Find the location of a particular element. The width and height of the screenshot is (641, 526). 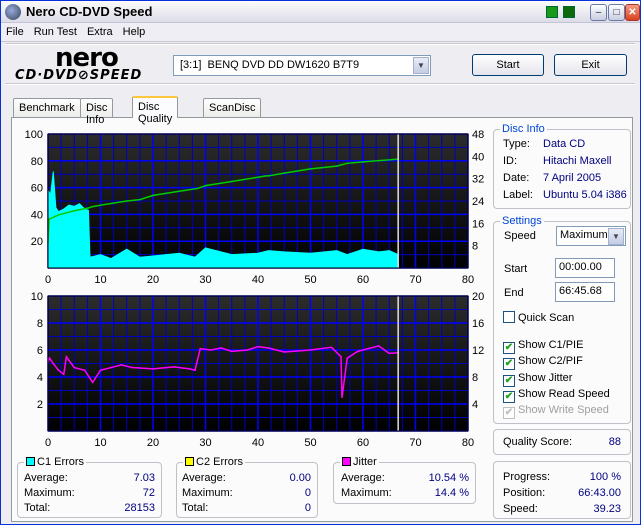

speed-readout-label: Speed: is located at coordinates (520, 509).